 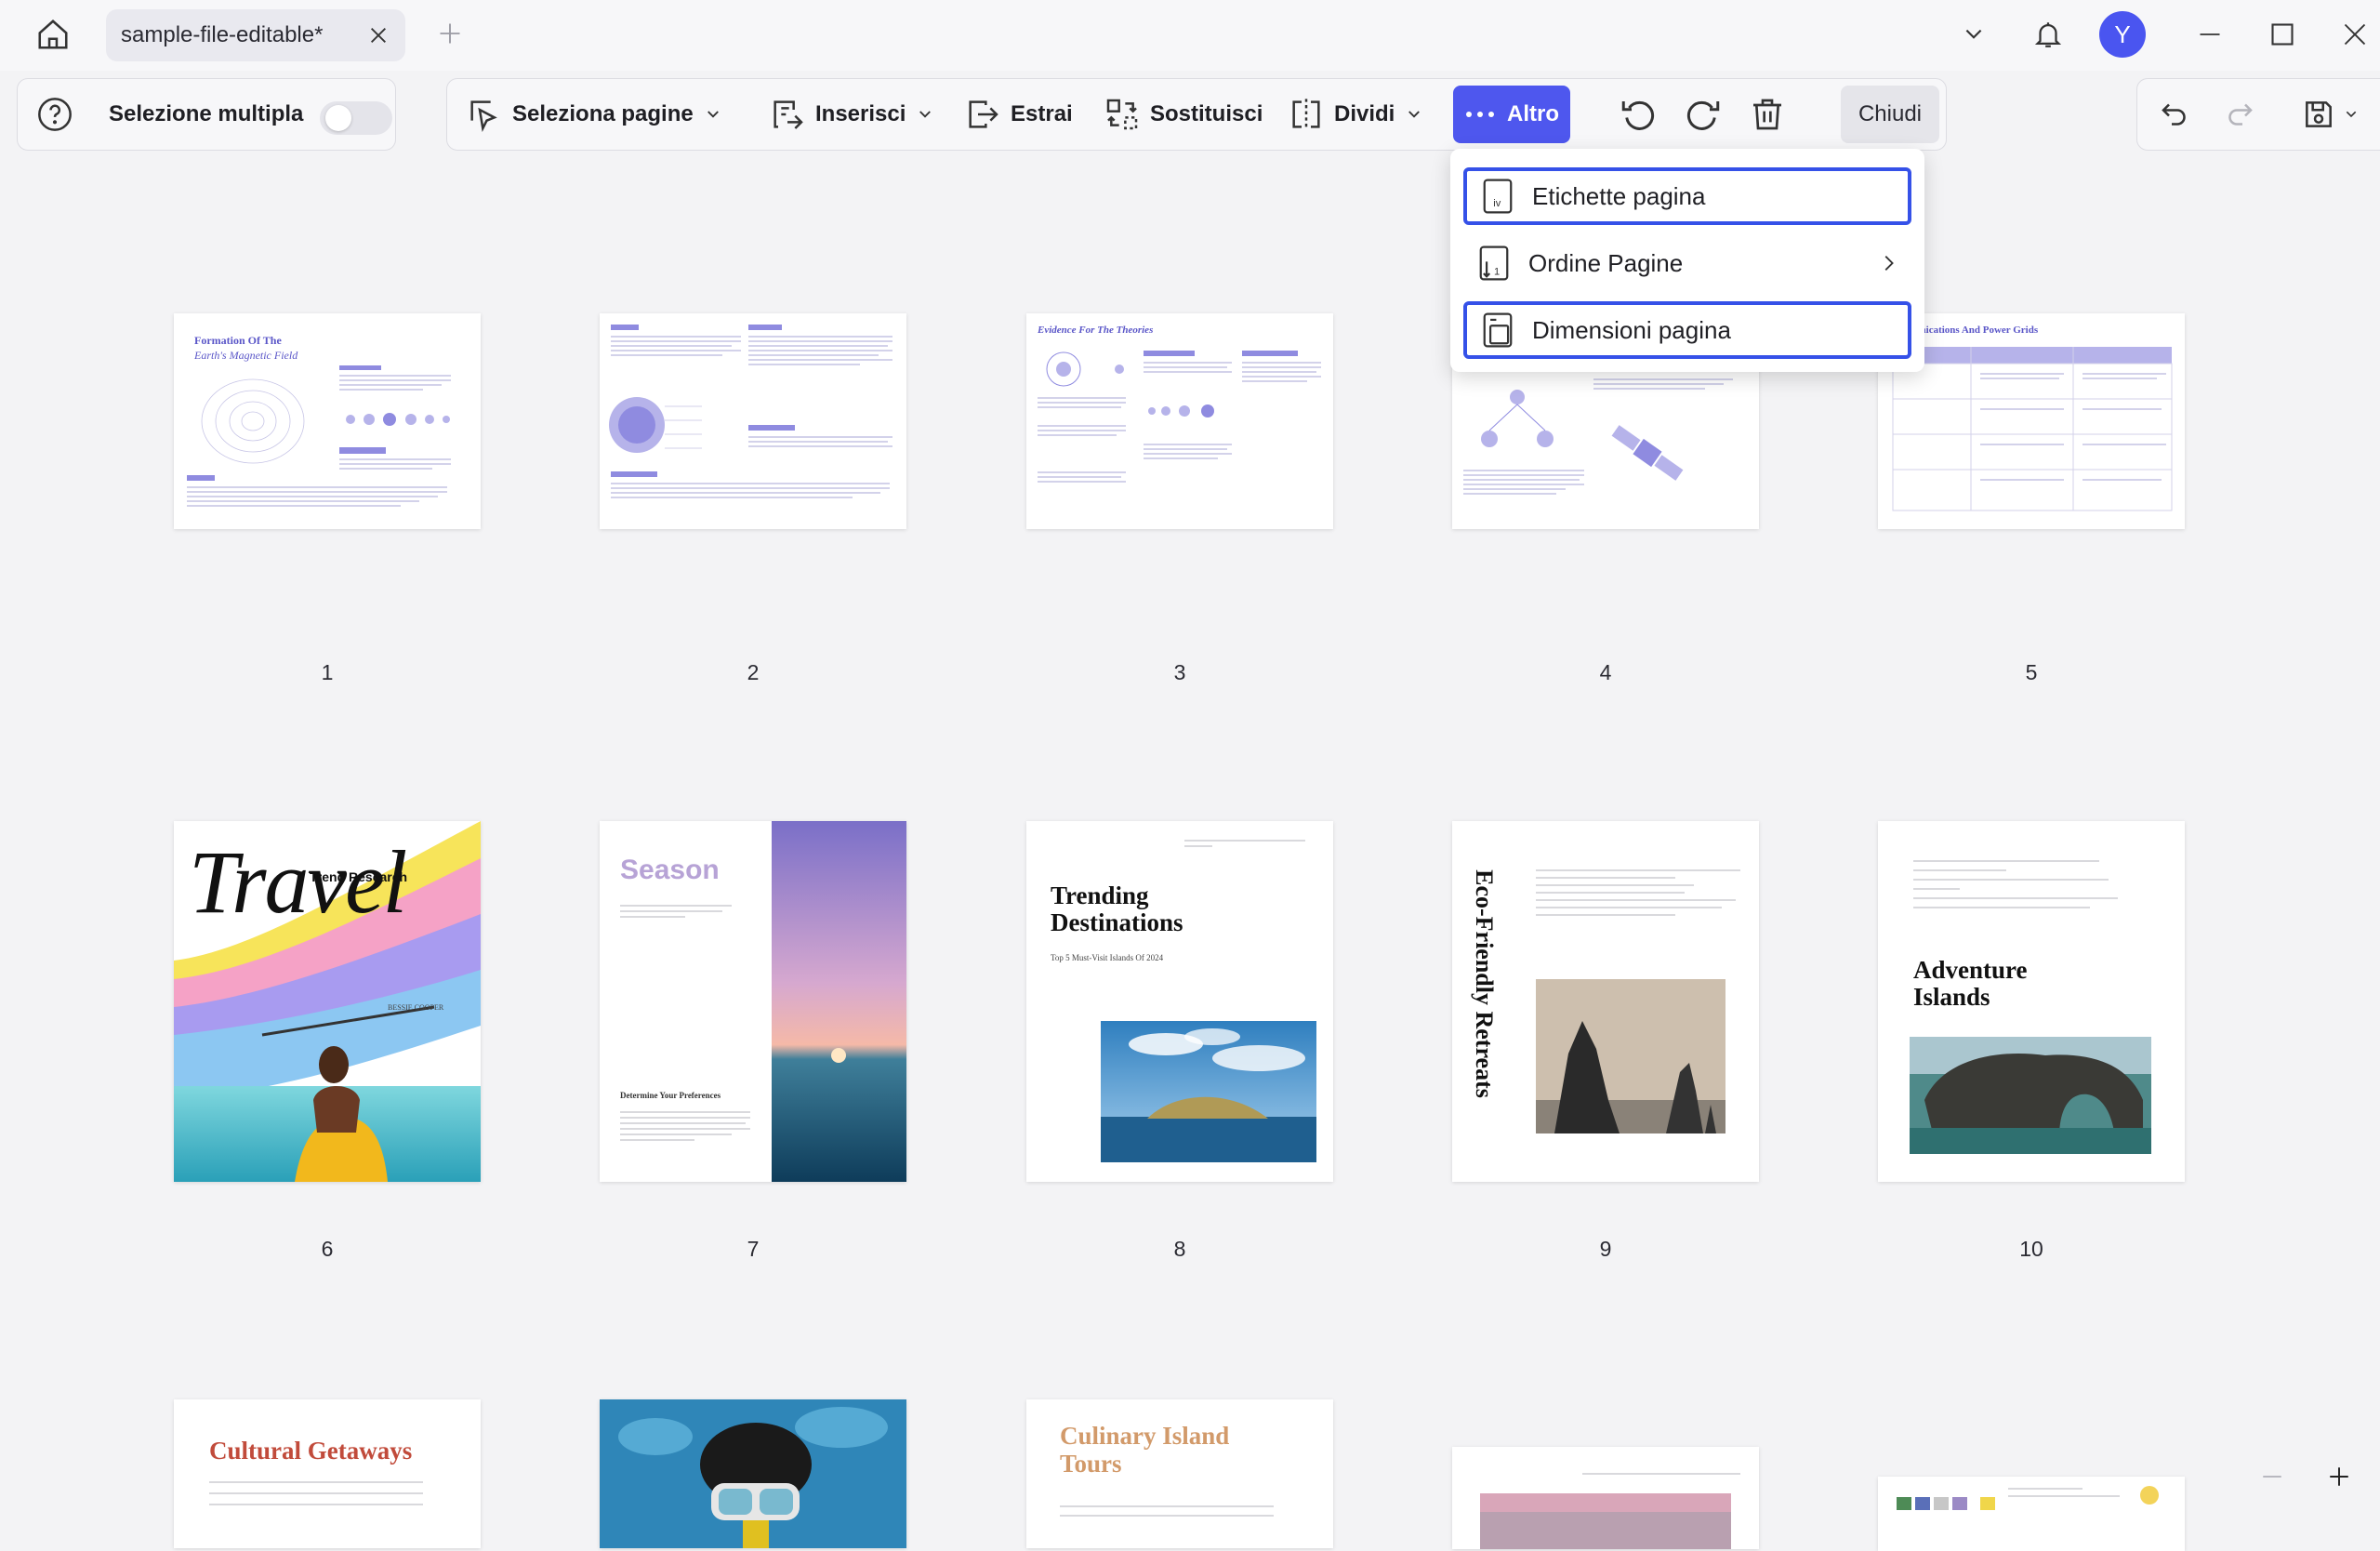 I want to click on page-thumbnail-6: Travel Trend Research BESSIE COOPER, so click(x=327, y=1001).